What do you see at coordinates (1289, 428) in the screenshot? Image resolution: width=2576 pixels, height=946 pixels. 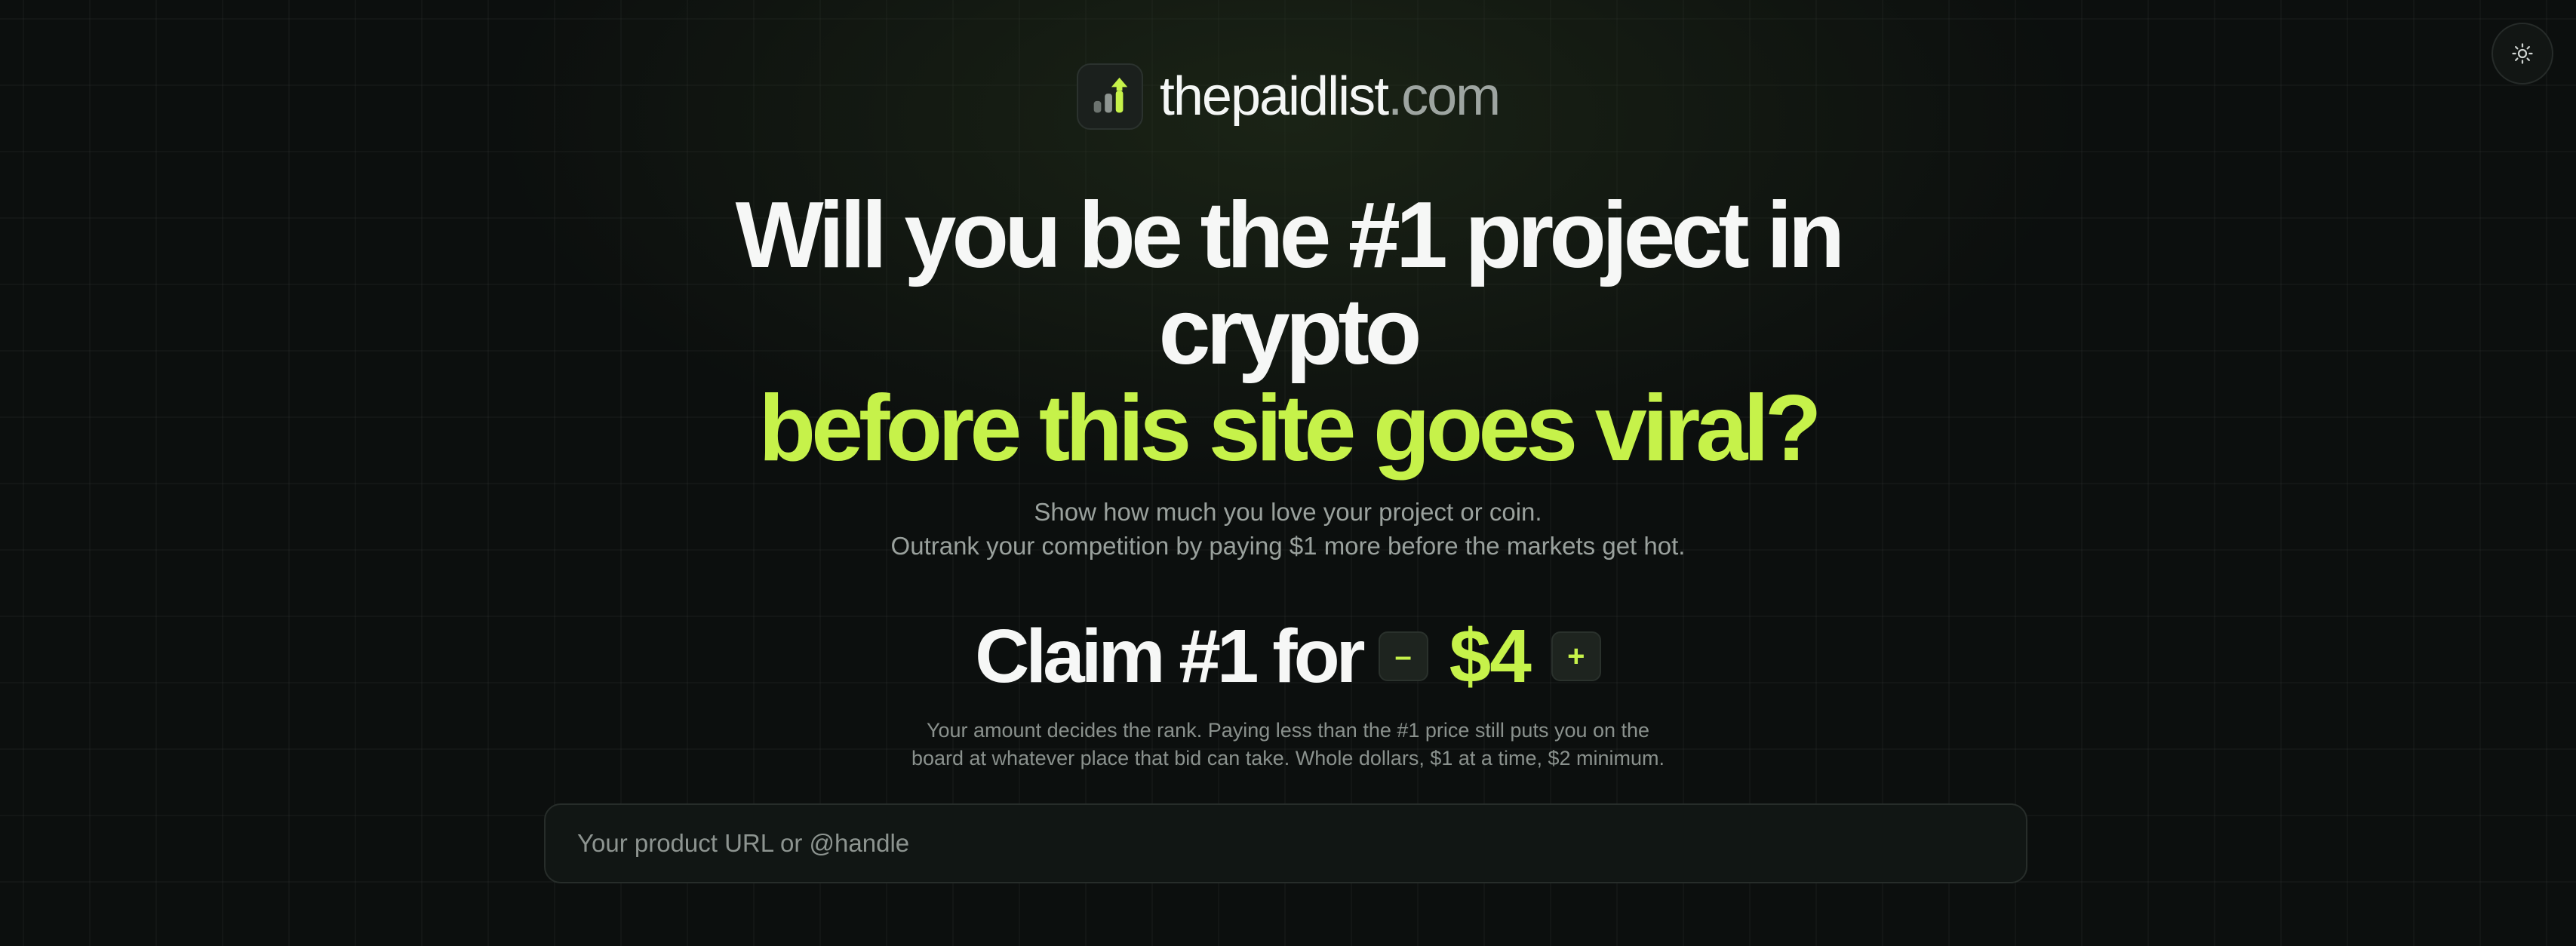 I see `hero-line-3: before this site goes viral?` at bounding box center [1289, 428].